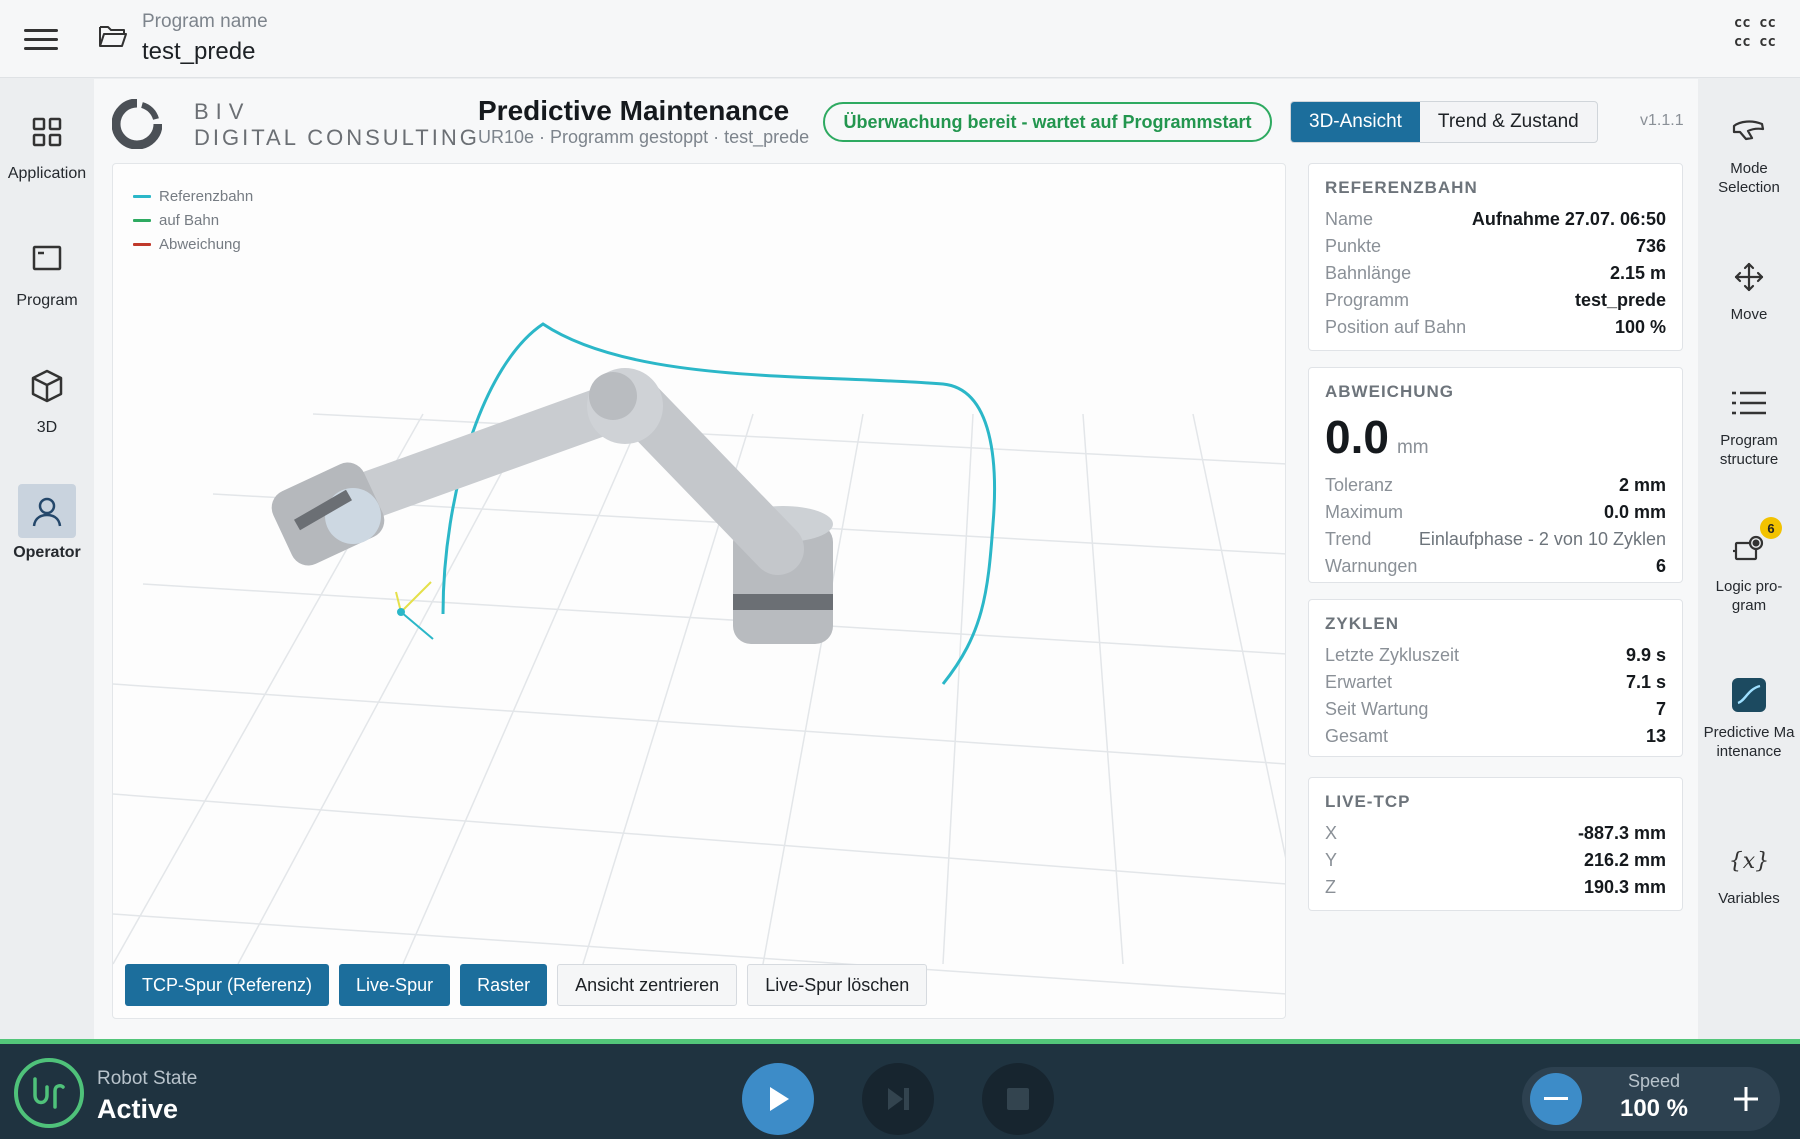 Image resolution: width=1800 pixels, height=1139 pixels. Describe the element at coordinates (1330, 887) in the screenshot. I see `kv-key: Z` at that location.